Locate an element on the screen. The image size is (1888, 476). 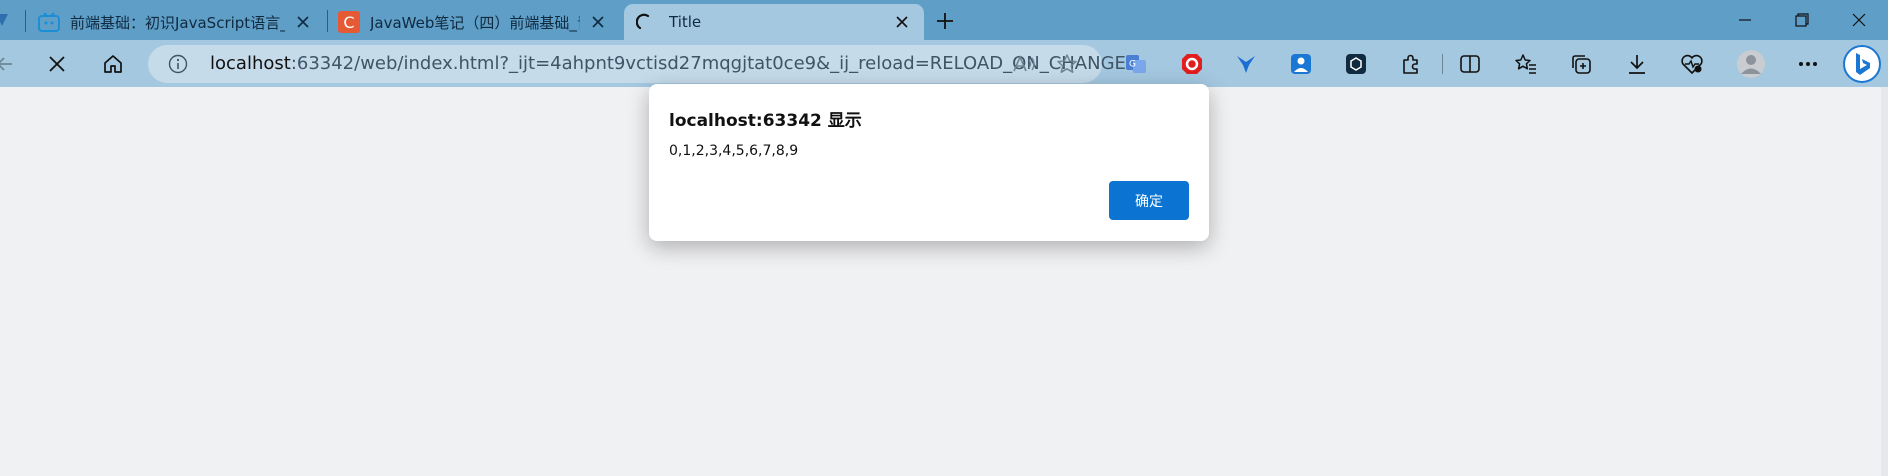
user-extension-icon is located at coordinates (1301, 64).